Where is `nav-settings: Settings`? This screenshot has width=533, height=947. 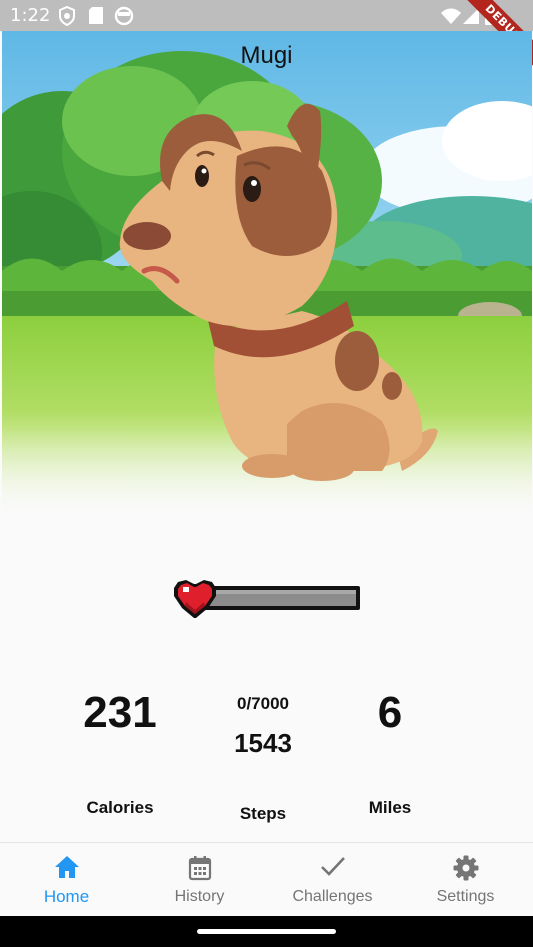 nav-settings: Settings is located at coordinates (465, 880).